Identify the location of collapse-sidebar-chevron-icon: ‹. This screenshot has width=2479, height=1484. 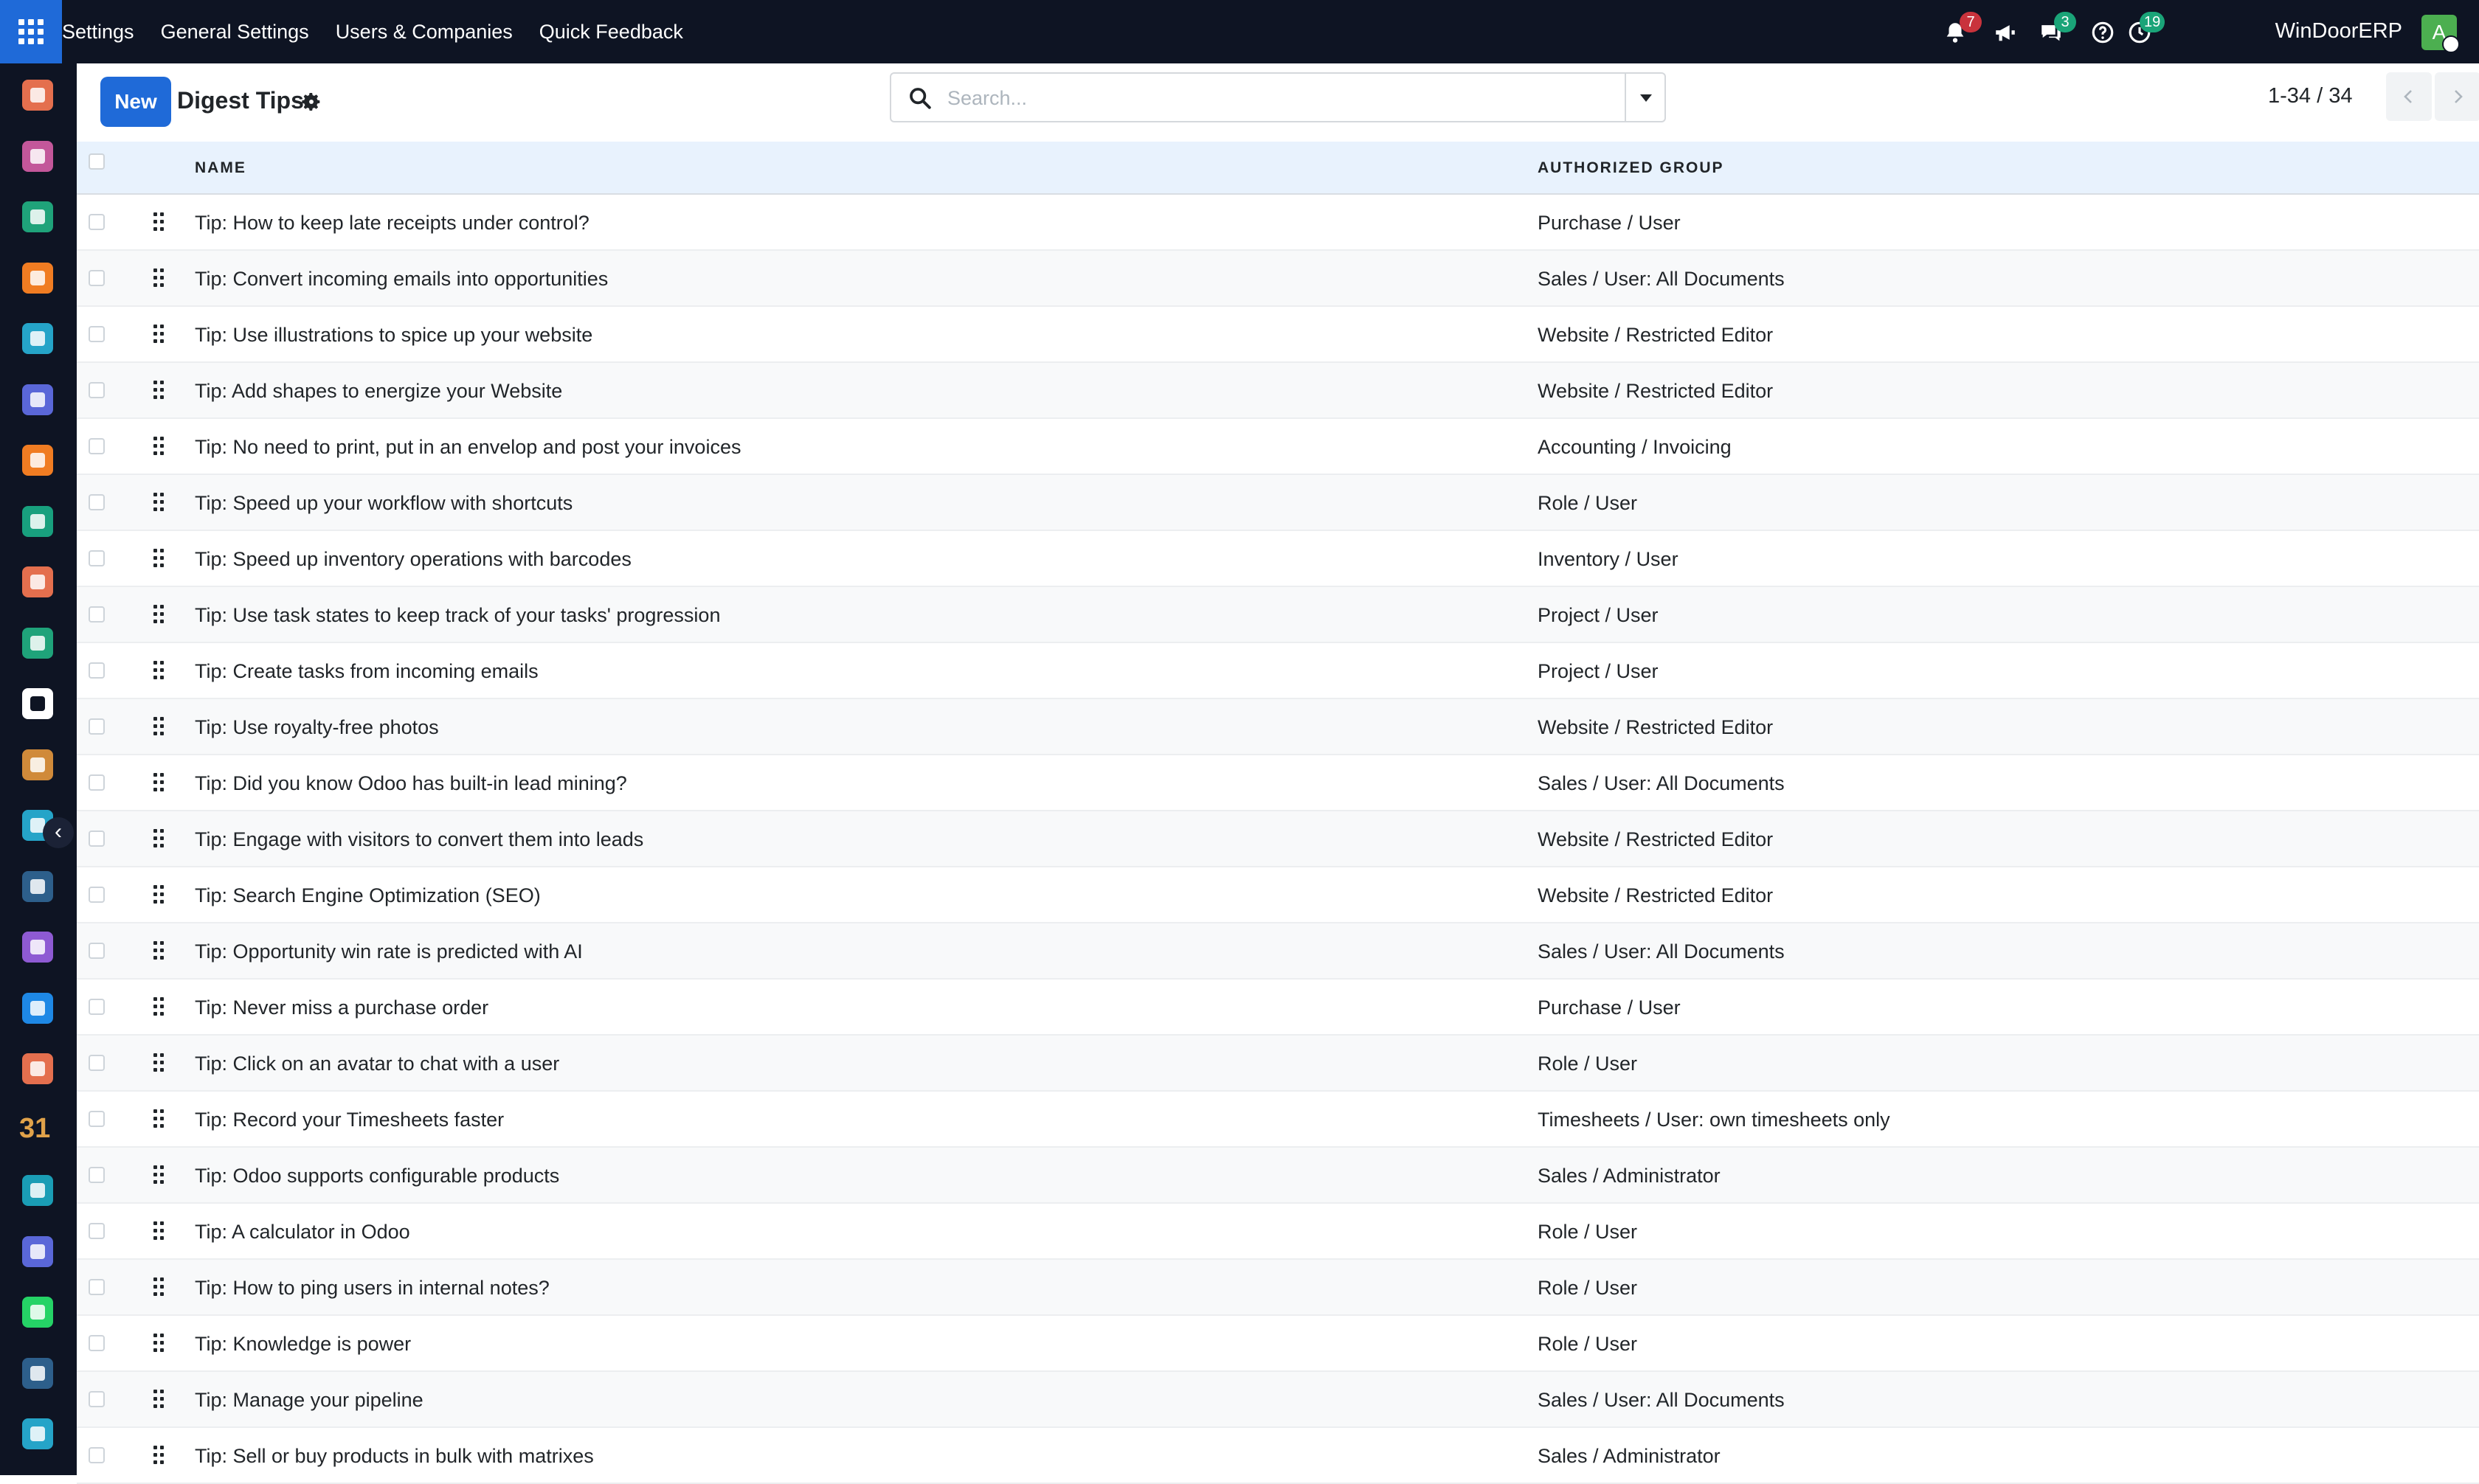
(58, 832).